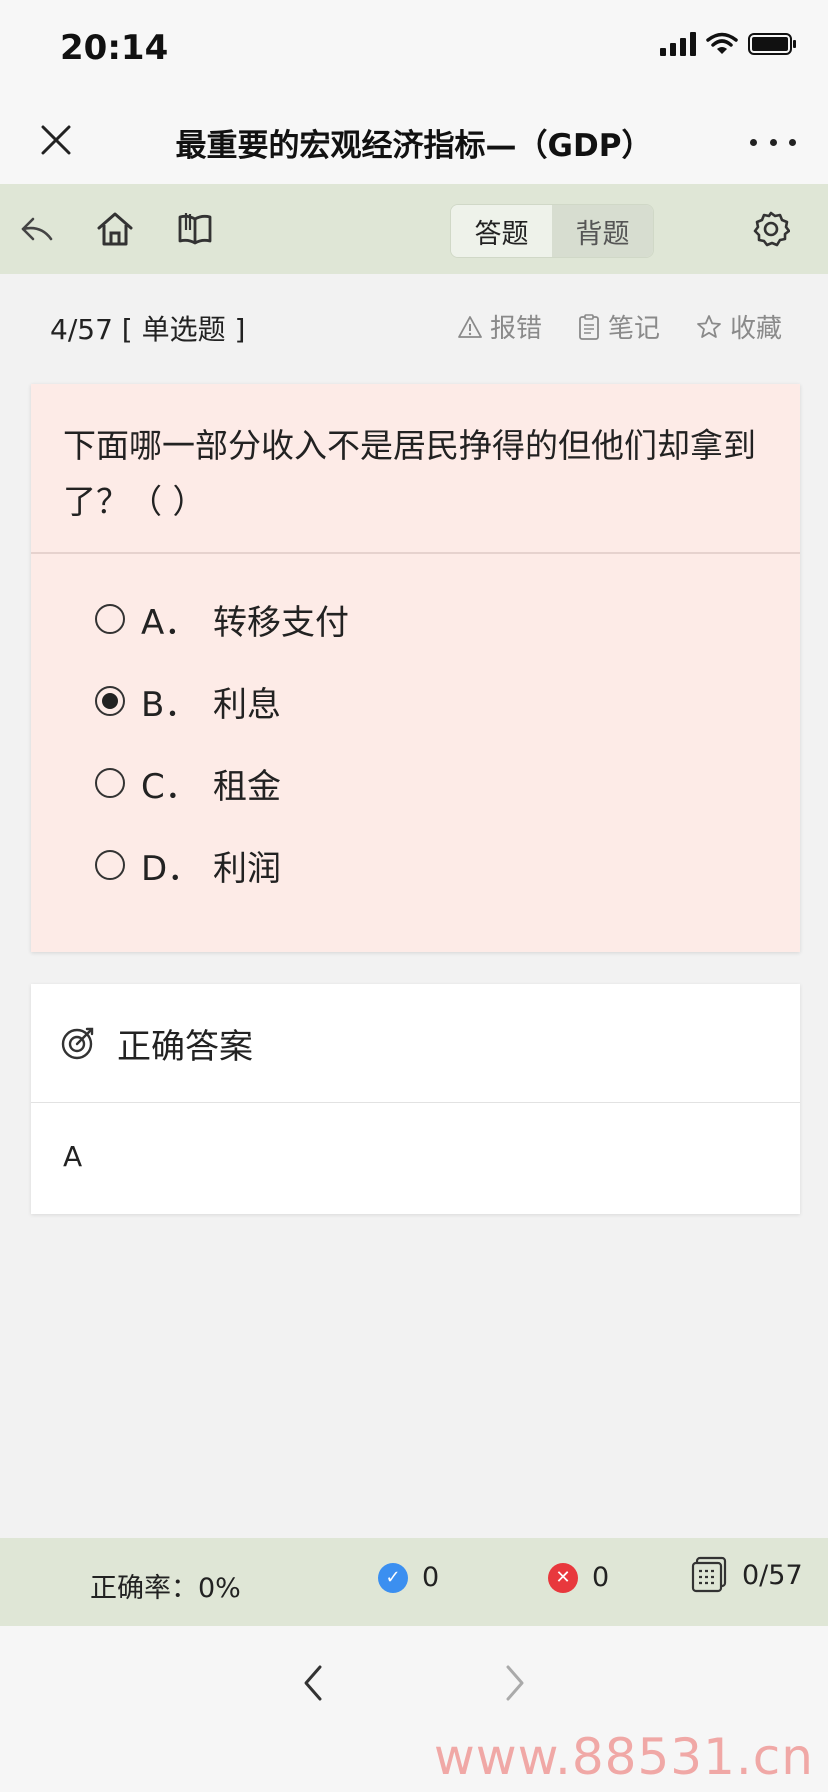 This screenshot has height=1792, width=828. Describe the element at coordinates (81, 329) in the screenshot. I see `question-number: 4/57` at that location.